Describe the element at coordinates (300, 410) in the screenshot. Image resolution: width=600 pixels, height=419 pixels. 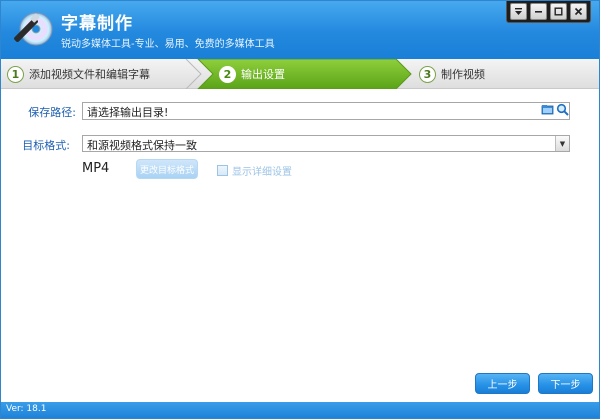
I see `status-bar: Ver: 18.1` at that location.